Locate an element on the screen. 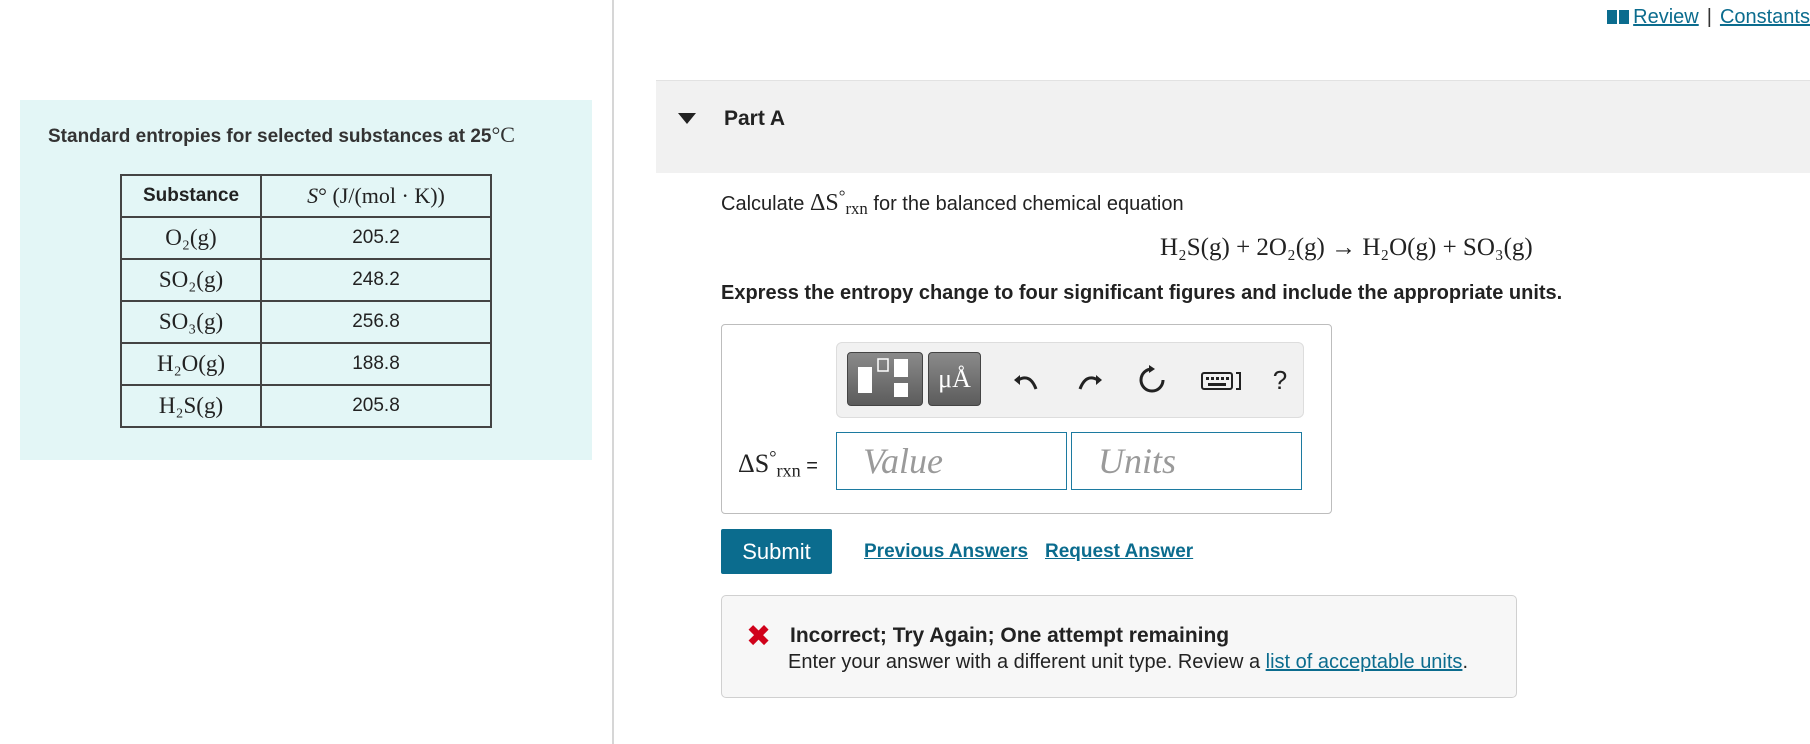  request-answer-link: Request Answer is located at coordinates (1119, 552).